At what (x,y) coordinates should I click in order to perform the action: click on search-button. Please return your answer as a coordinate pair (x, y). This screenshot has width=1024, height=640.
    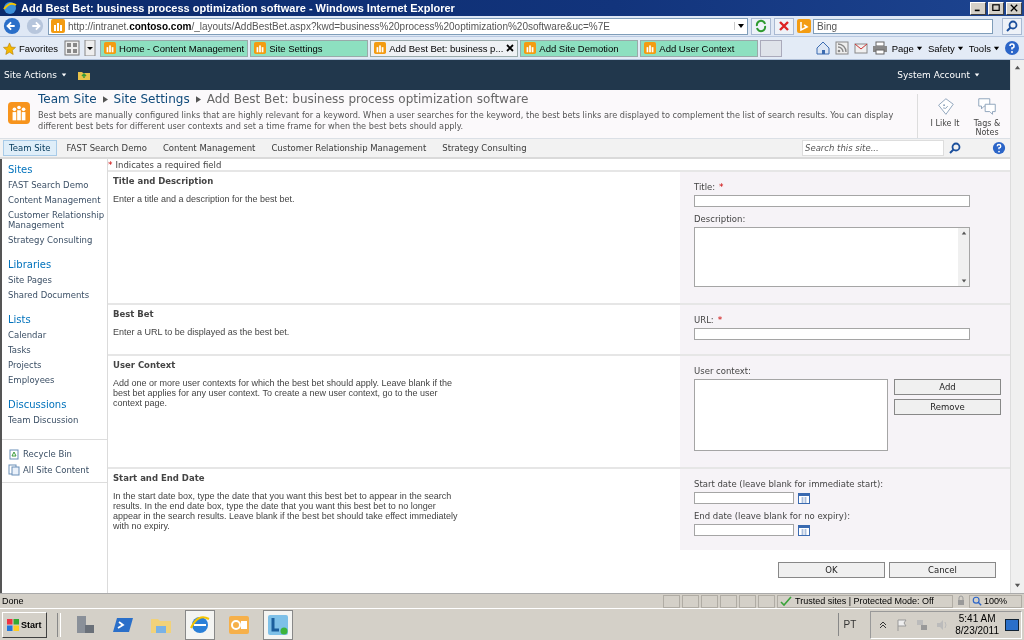
    Looking at the image, I should click on (1012, 26).